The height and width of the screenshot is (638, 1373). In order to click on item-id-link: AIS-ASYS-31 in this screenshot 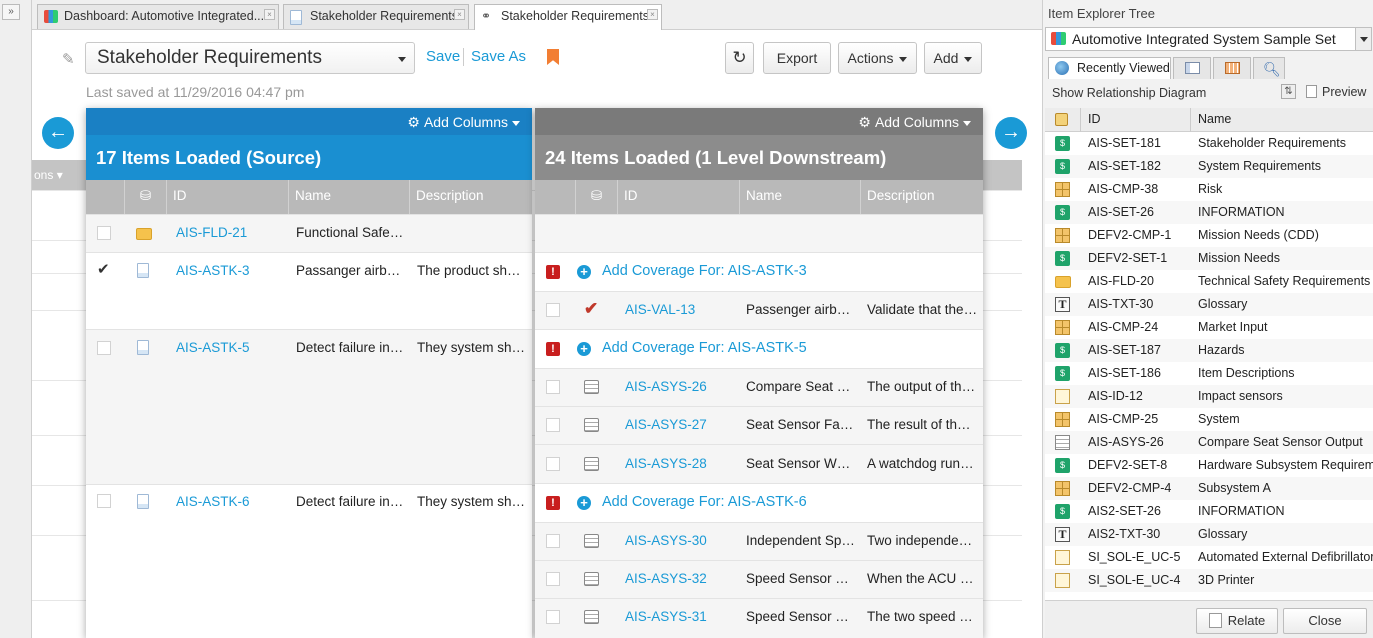, I will do `click(666, 616)`.